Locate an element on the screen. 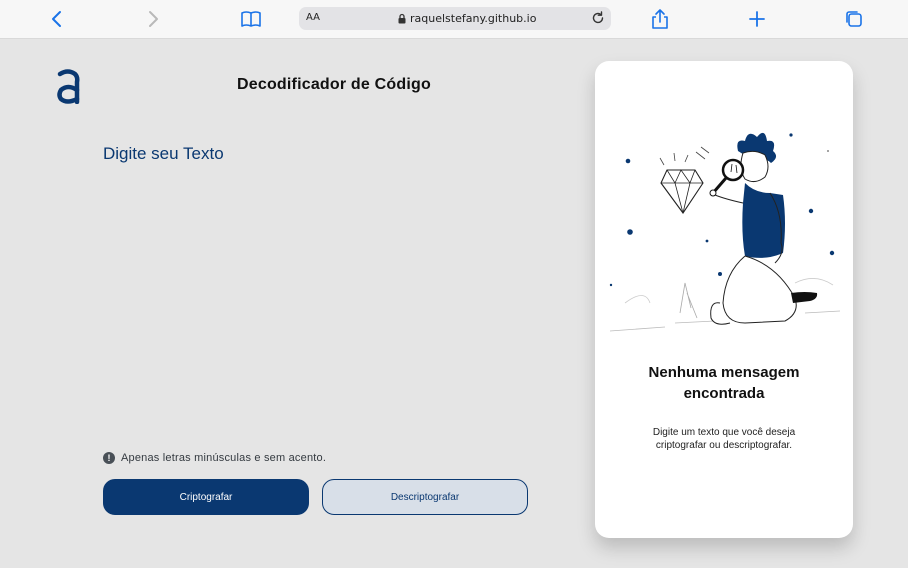 The image size is (908, 568). tabs-icon is located at coordinates (854, 19).